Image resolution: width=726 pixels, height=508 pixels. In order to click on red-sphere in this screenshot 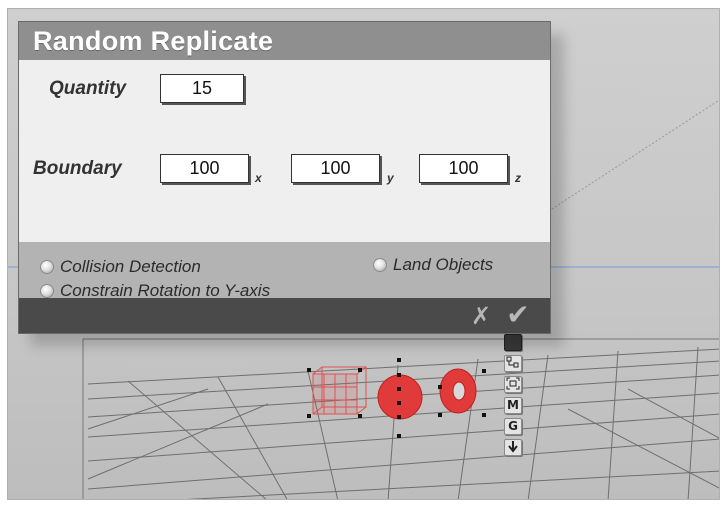, I will do `click(400, 397)`.